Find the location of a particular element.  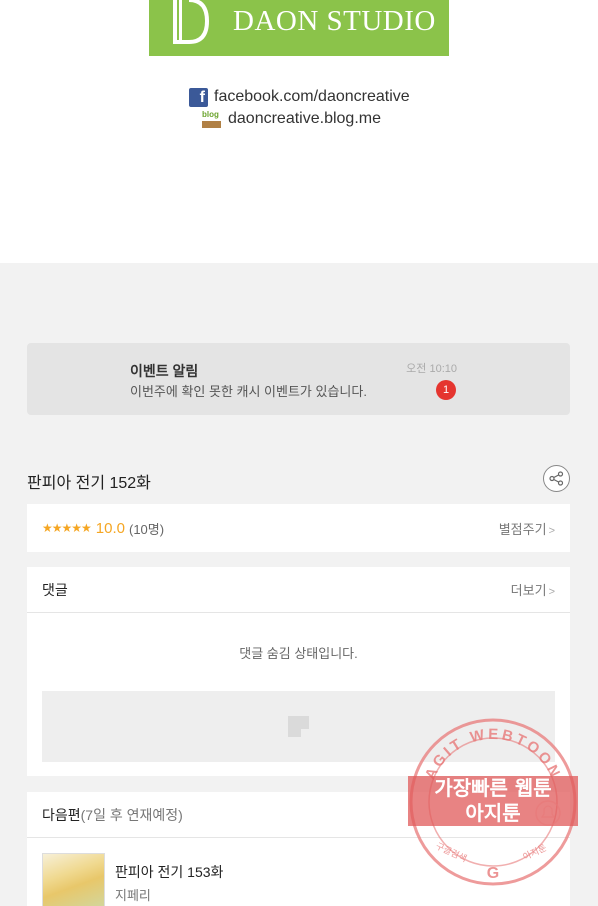

next-episode-section: 다음편 (7일 후 연재예정) 판피아 전기 153화 지페리 is located at coordinates (298, 849).